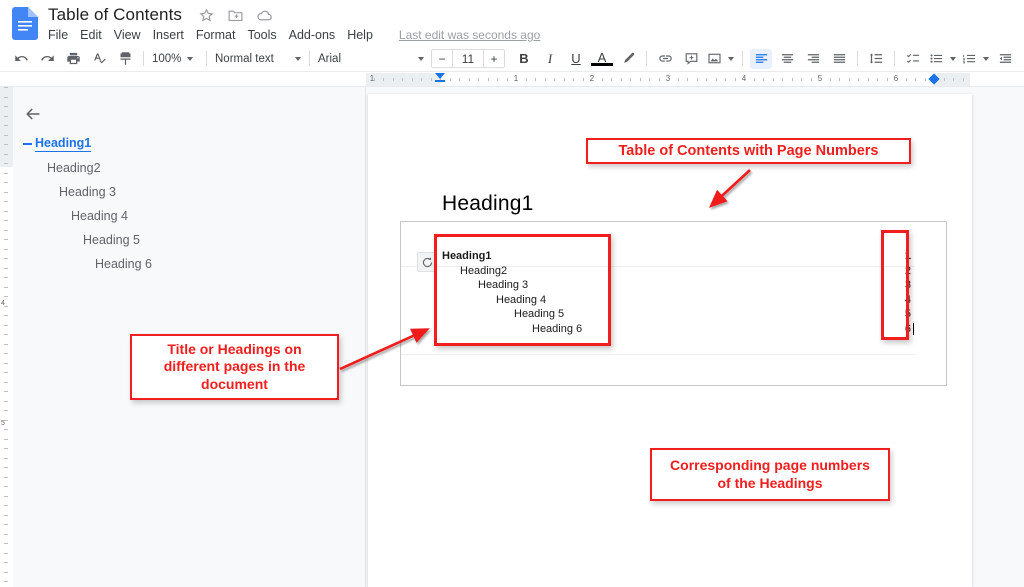 Image resolution: width=1024 pixels, height=587 pixels. Describe the element at coordinates (312, 35) in the screenshot. I see `menu-add-ons: Add-ons` at that location.